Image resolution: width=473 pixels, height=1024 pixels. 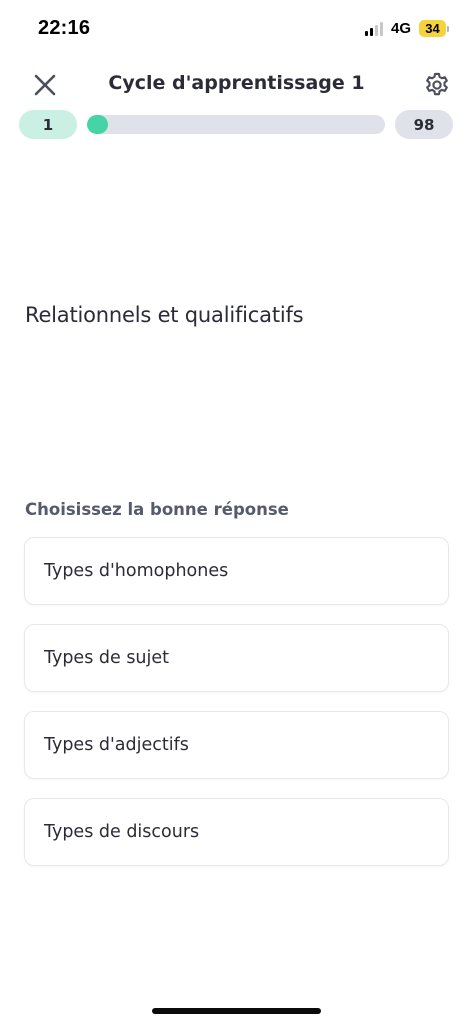 I want to click on answer-option: Types d'adjectifs, so click(x=236, y=745).